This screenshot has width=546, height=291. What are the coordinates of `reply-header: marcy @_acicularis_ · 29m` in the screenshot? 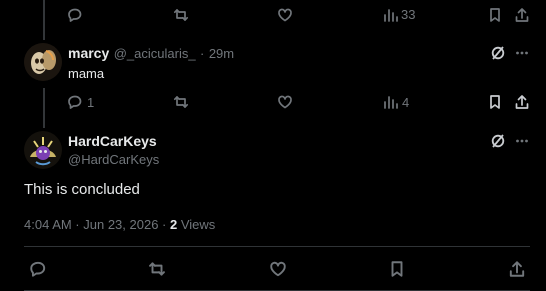 It's located at (151, 54).